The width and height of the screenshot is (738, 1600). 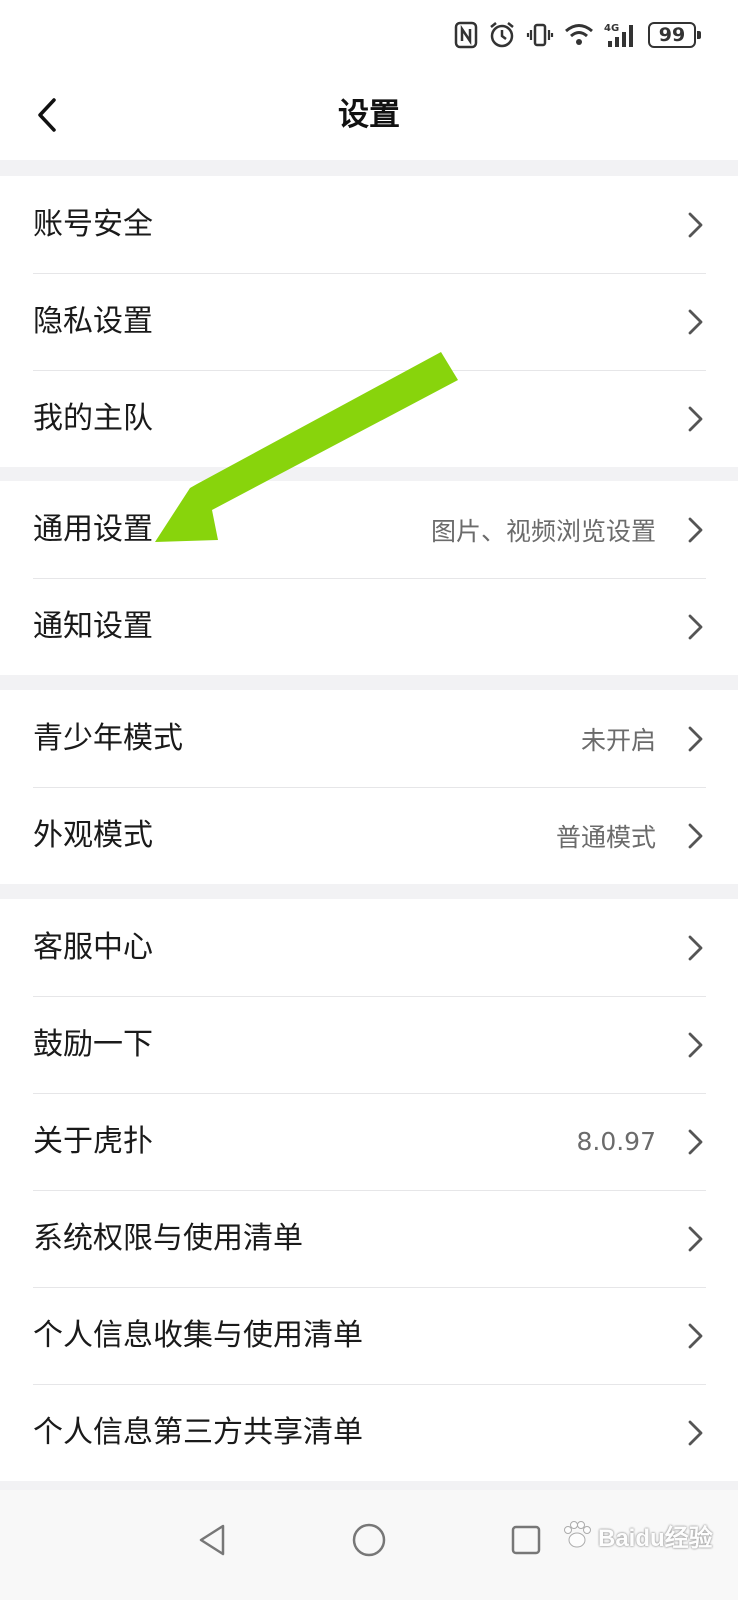 I want to click on watermark-text: Baidu经验, so click(x=655, y=1538).